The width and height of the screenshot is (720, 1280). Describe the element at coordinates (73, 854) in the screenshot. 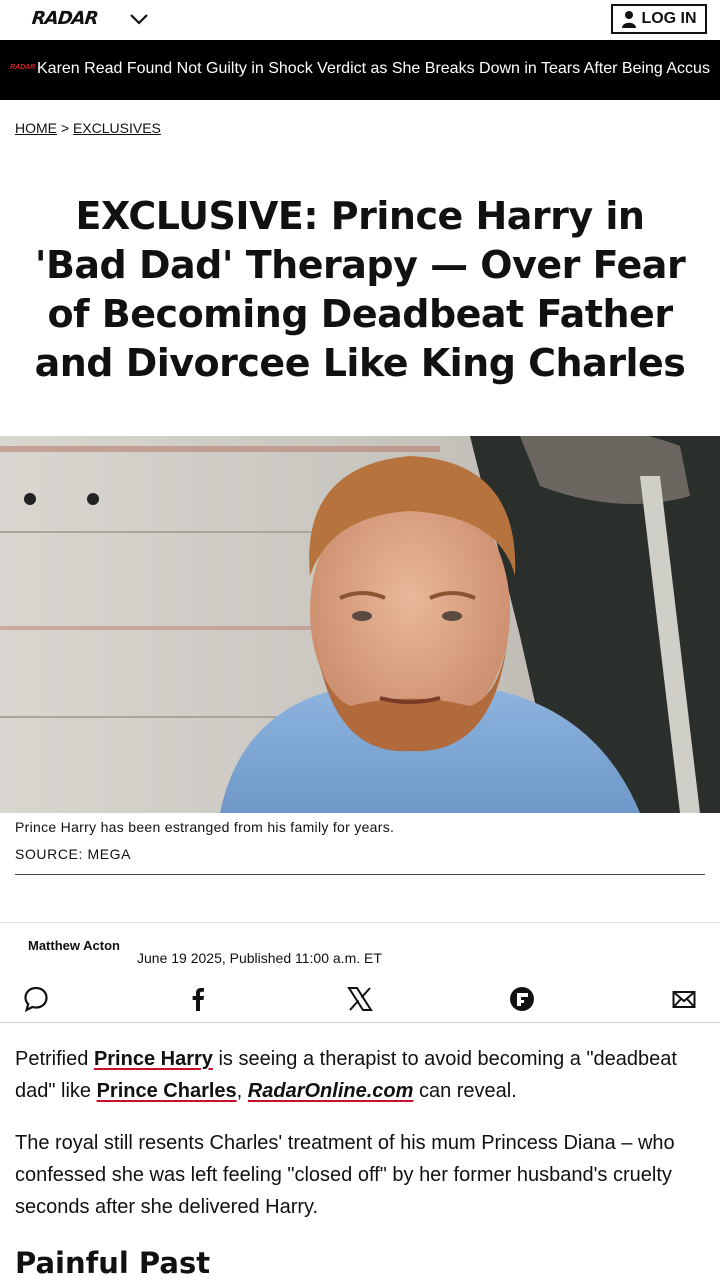

I see `image-source: SOURCE: MEGA` at that location.